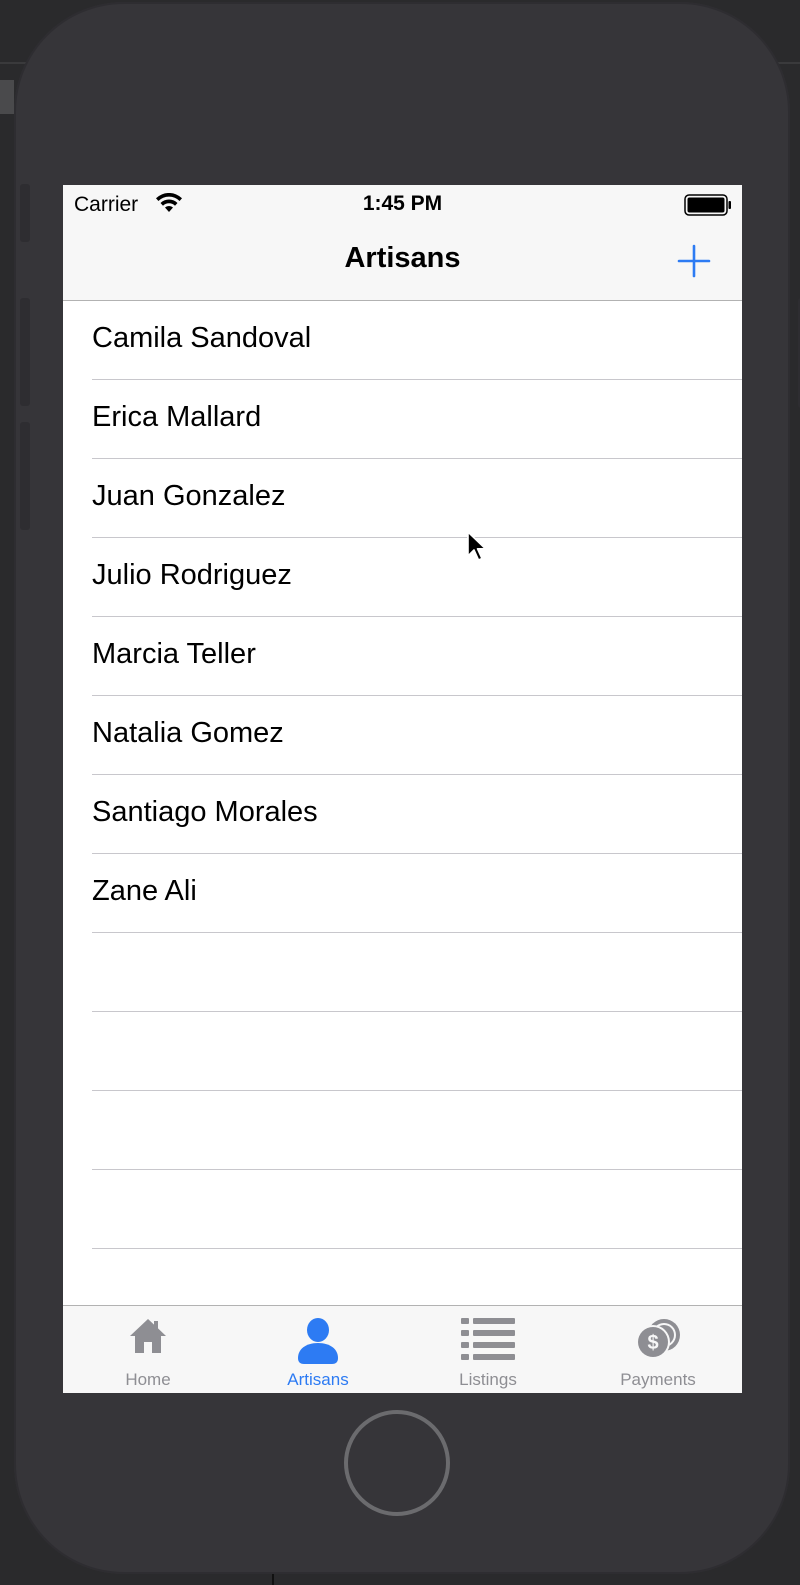 This screenshot has height=1585, width=800. Describe the element at coordinates (397, 1463) in the screenshot. I see `home-button` at that location.